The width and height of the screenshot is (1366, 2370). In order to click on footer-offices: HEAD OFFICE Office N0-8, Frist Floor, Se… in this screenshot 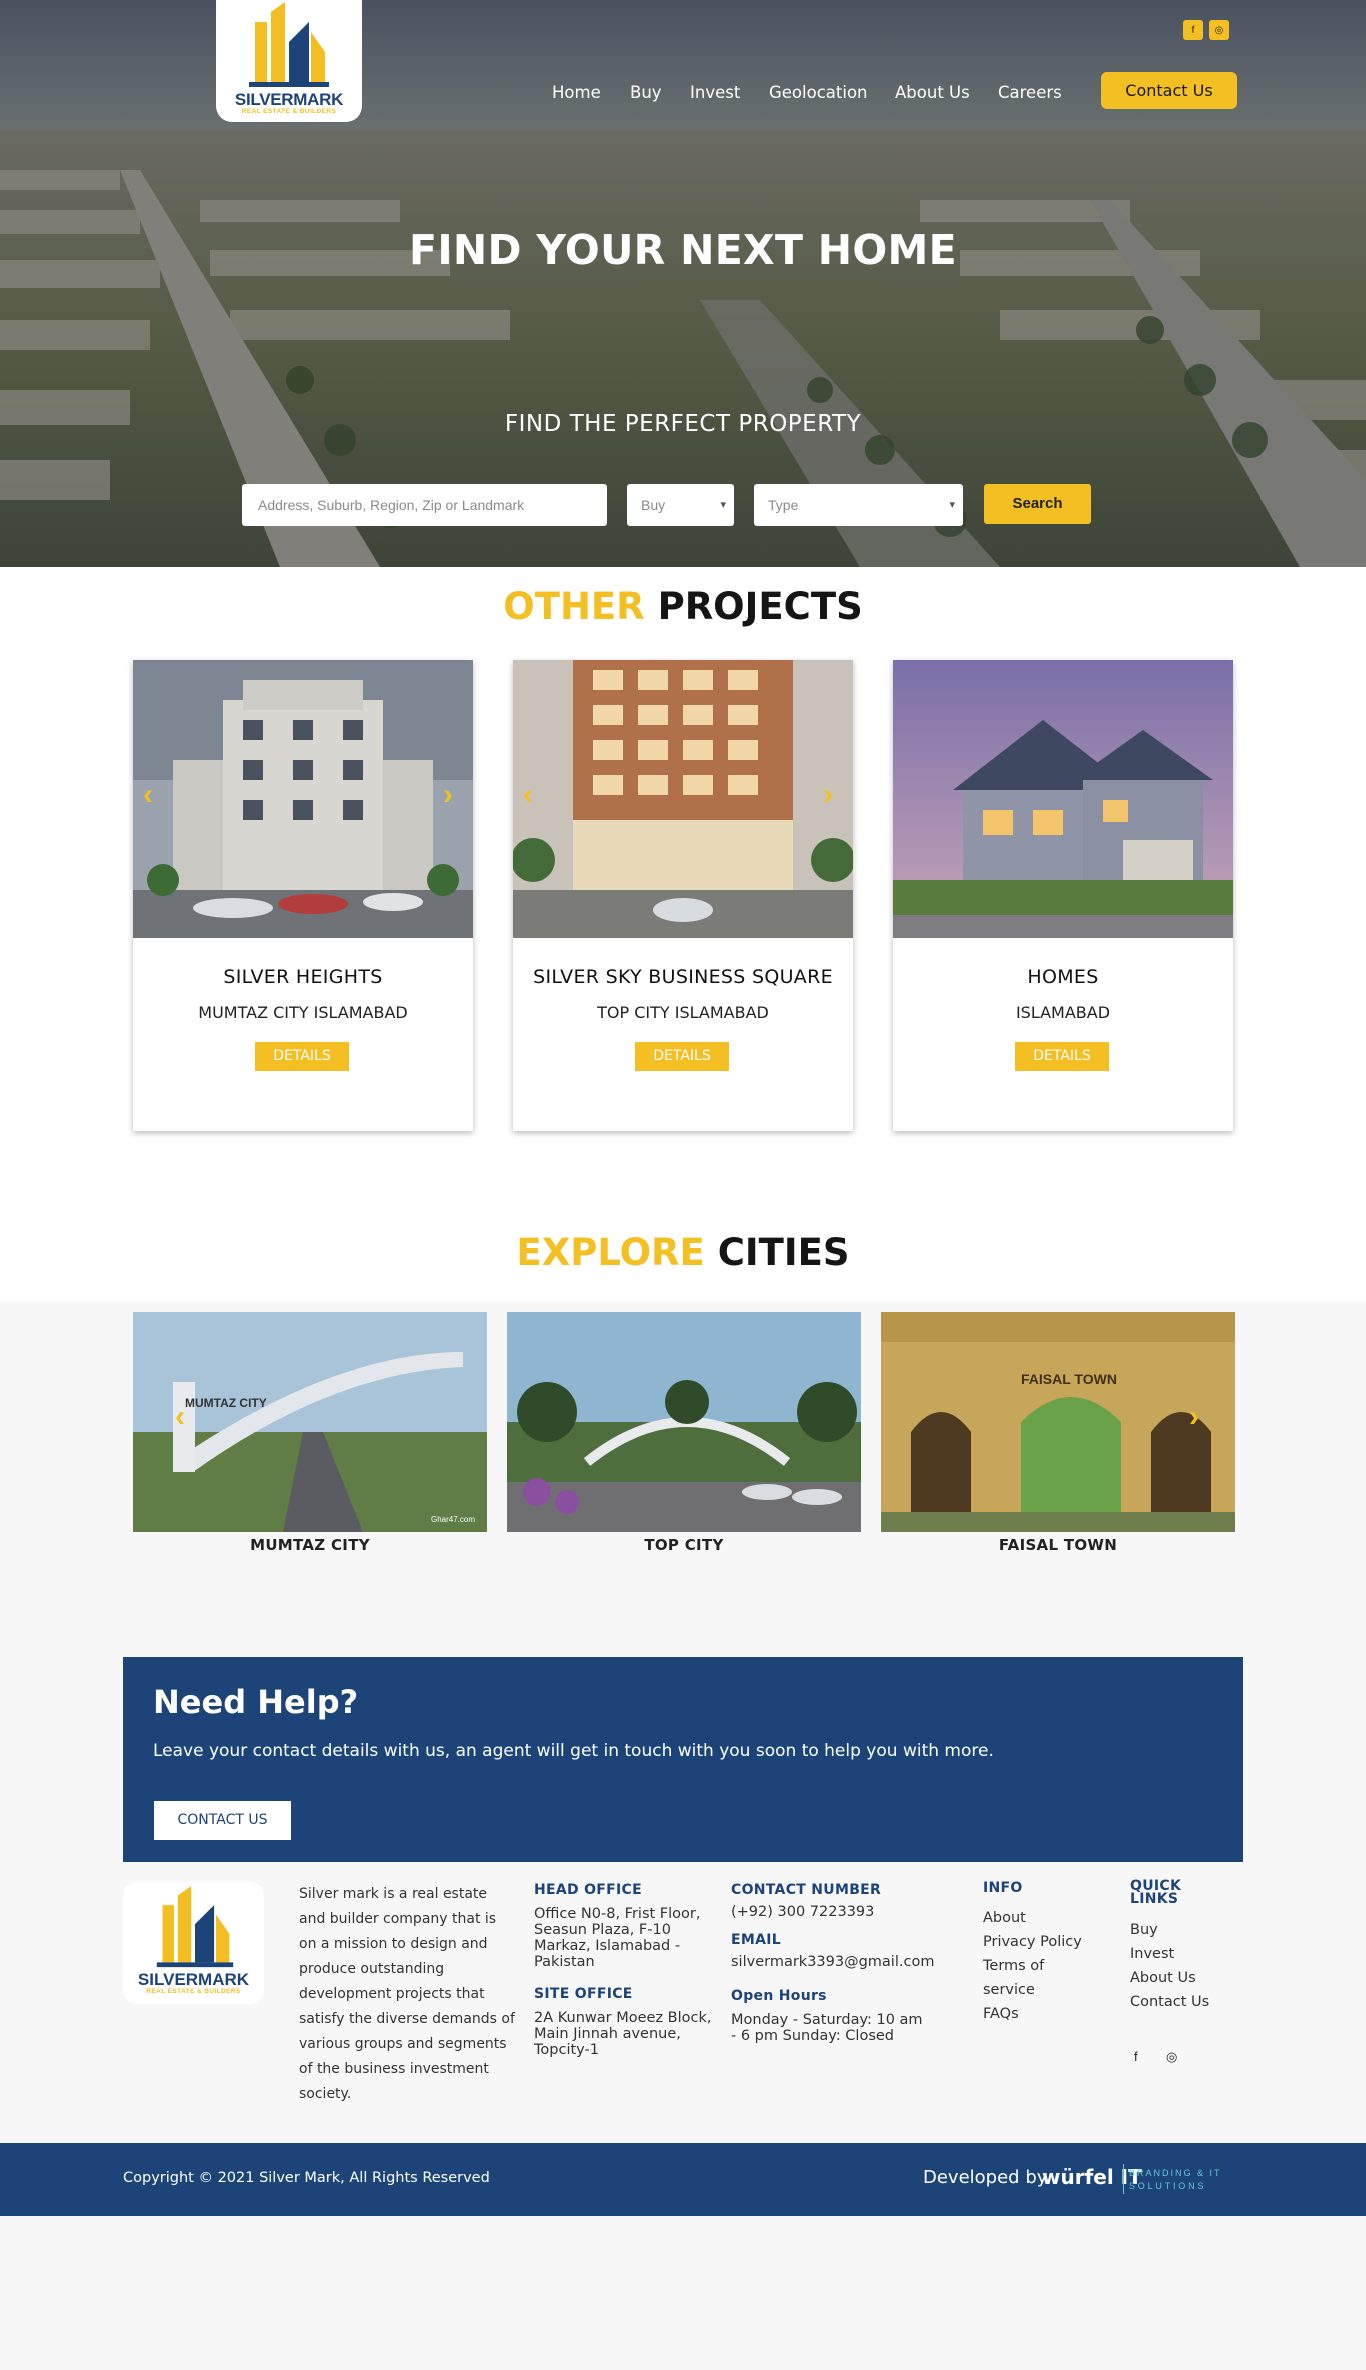, I will do `click(624, 1970)`.